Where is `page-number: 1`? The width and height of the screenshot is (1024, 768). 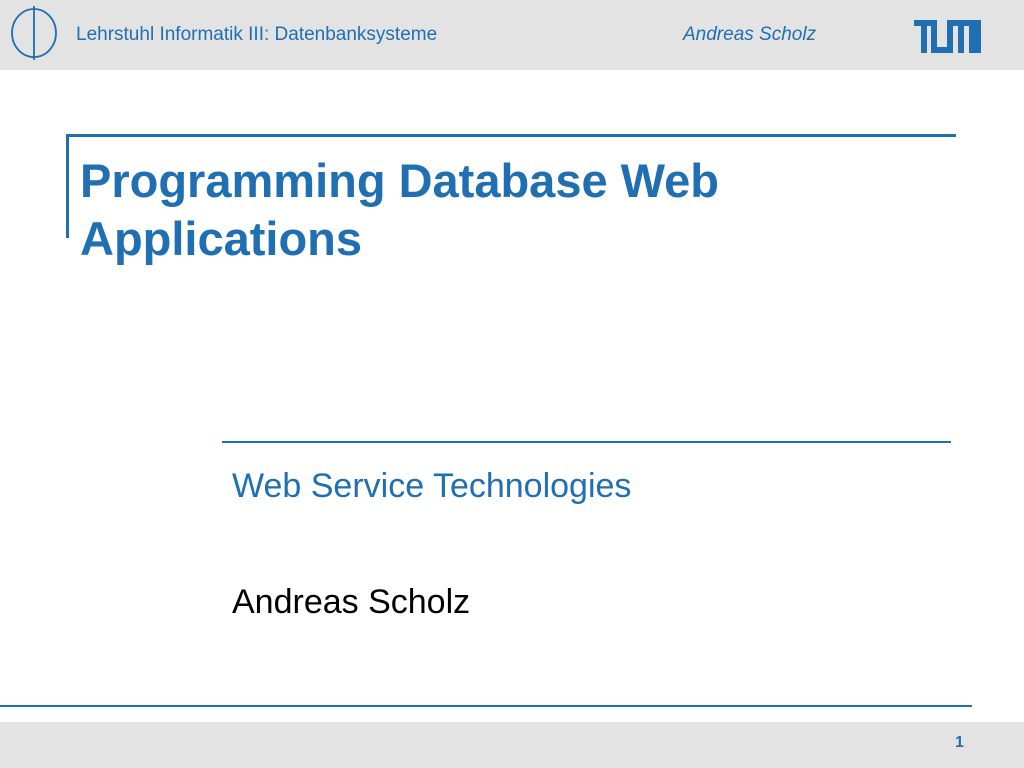
page-number: 1 is located at coordinates (959, 742).